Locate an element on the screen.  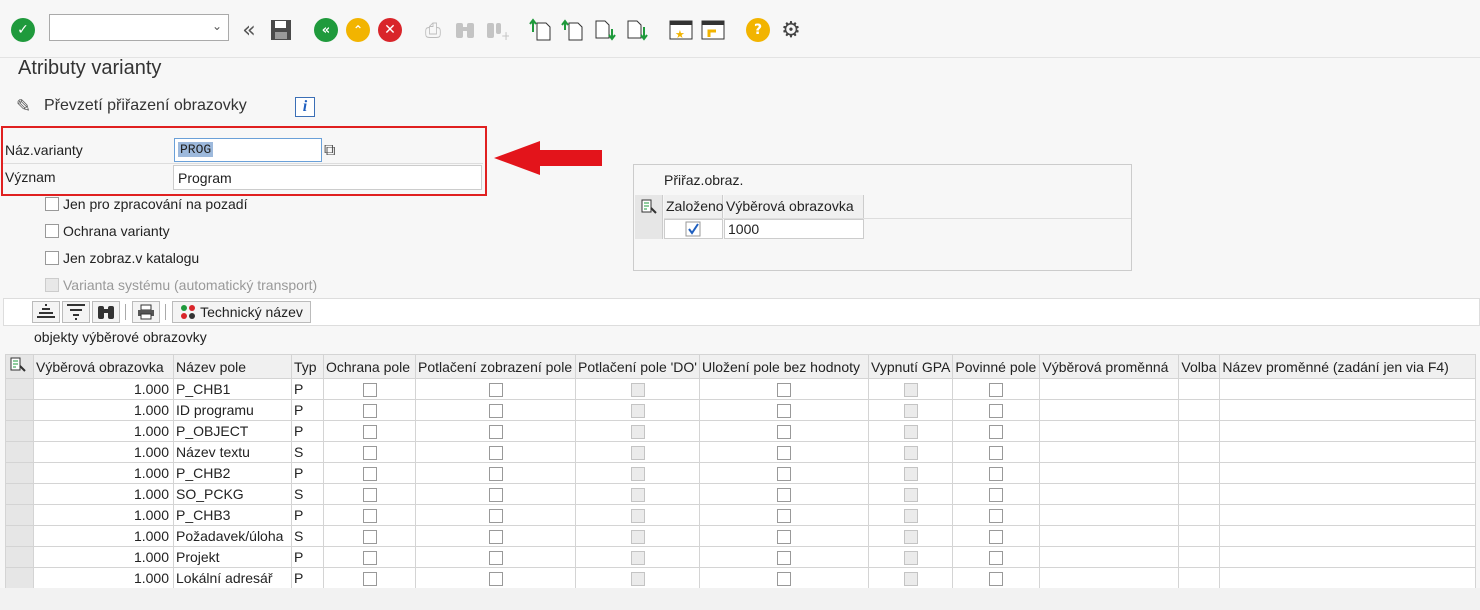
sort-ascending-icon is located at coordinates (46, 312).